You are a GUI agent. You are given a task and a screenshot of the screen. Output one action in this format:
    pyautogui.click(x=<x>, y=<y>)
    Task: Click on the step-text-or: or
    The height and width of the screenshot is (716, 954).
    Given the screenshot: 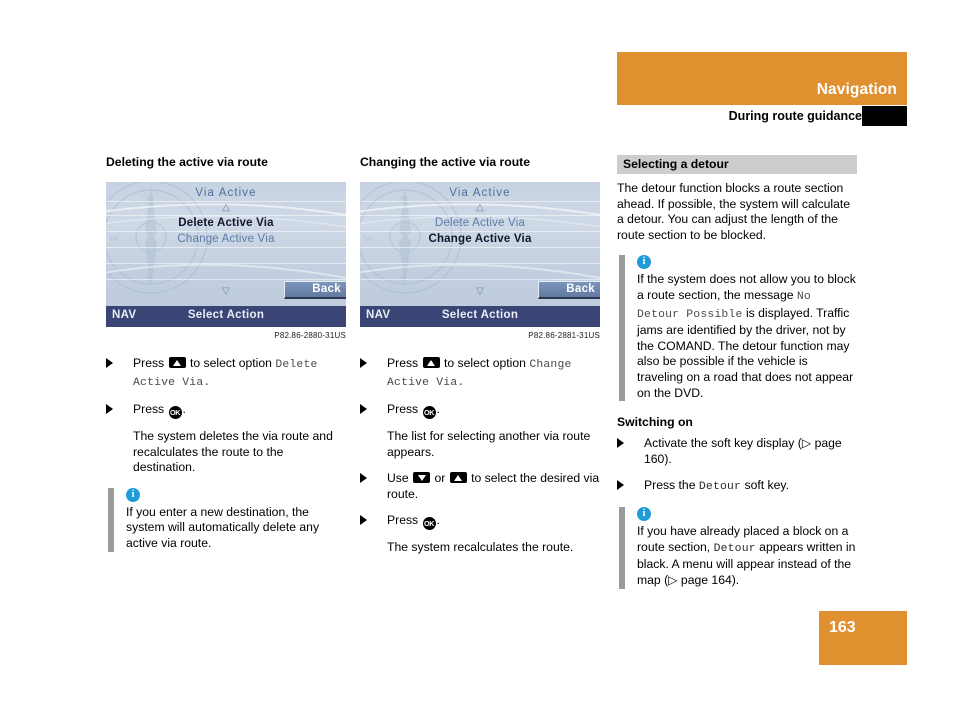 What is the action you would take?
    pyautogui.click(x=440, y=478)
    